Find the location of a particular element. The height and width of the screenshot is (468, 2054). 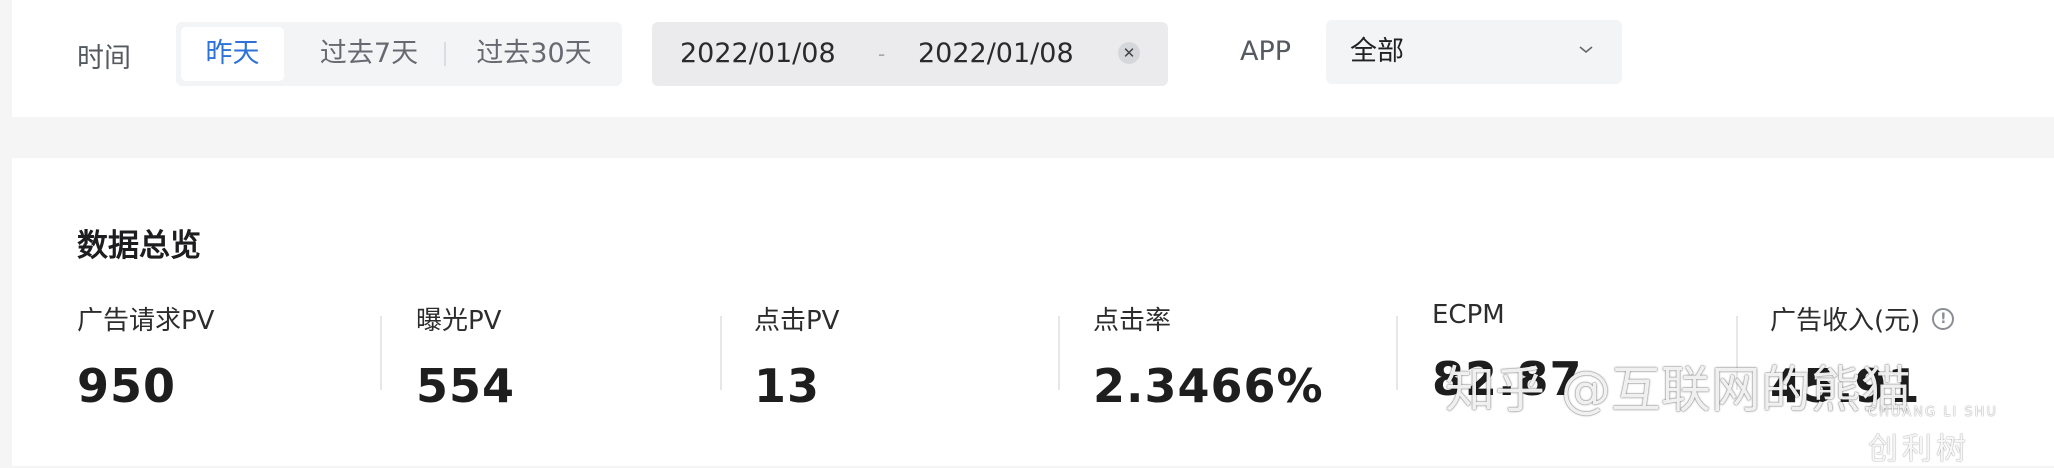

metric-impressions: 曝光PV 554 is located at coordinates (566, 356).